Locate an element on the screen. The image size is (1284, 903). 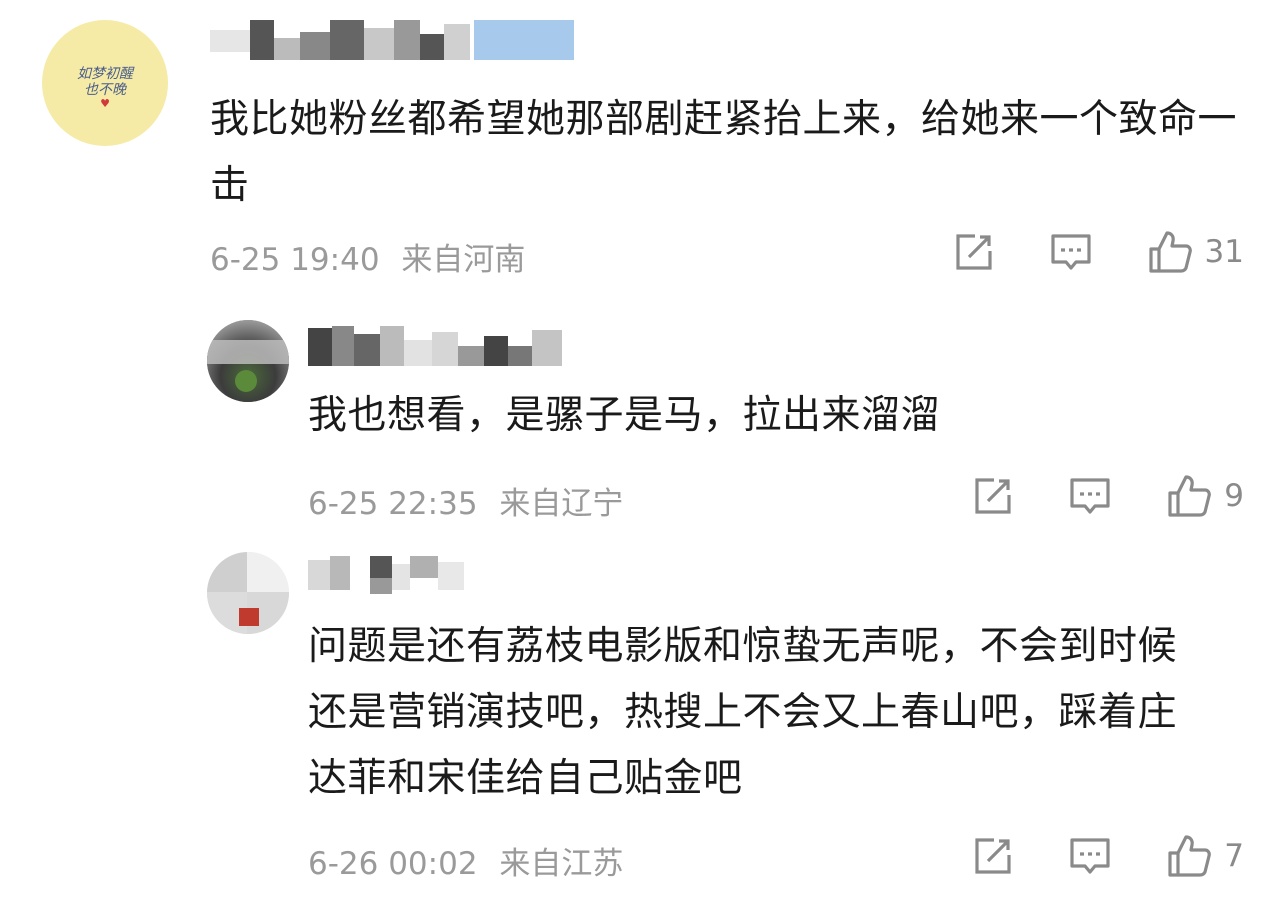
like-button: 7 is located at coordinates (1205, 856).